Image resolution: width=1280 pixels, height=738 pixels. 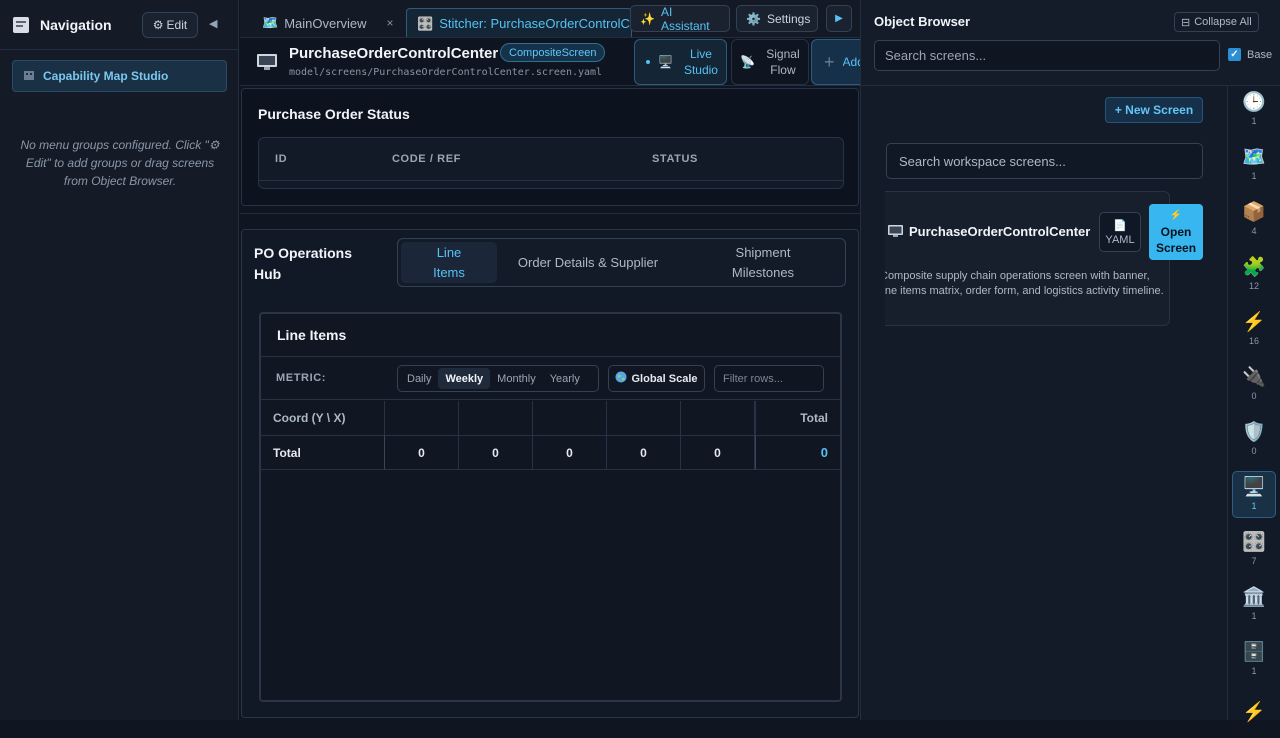 I want to click on rail-category-shield: 🛡️ 0, so click(x=1254, y=439).